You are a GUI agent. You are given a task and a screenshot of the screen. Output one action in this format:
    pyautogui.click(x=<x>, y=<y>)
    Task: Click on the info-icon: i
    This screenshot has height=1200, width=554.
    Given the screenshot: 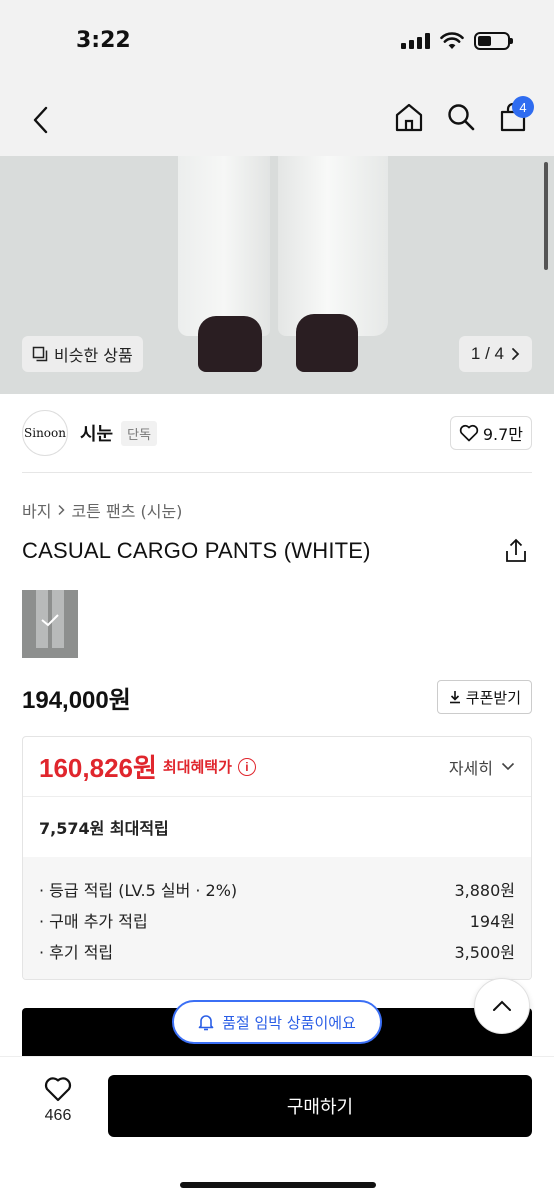 What is the action you would take?
    pyautogui.click(x=246, y=766)
    